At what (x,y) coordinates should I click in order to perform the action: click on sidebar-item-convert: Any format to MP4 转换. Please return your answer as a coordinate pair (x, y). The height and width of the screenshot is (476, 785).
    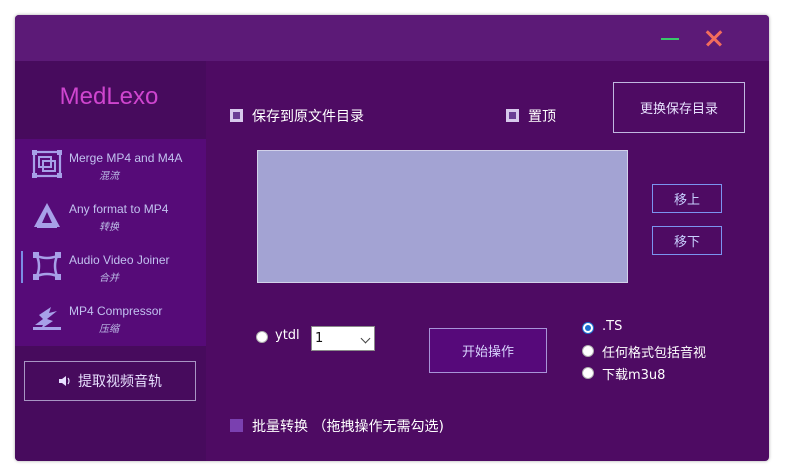
    Looking at the image, I should click on (110, 215).